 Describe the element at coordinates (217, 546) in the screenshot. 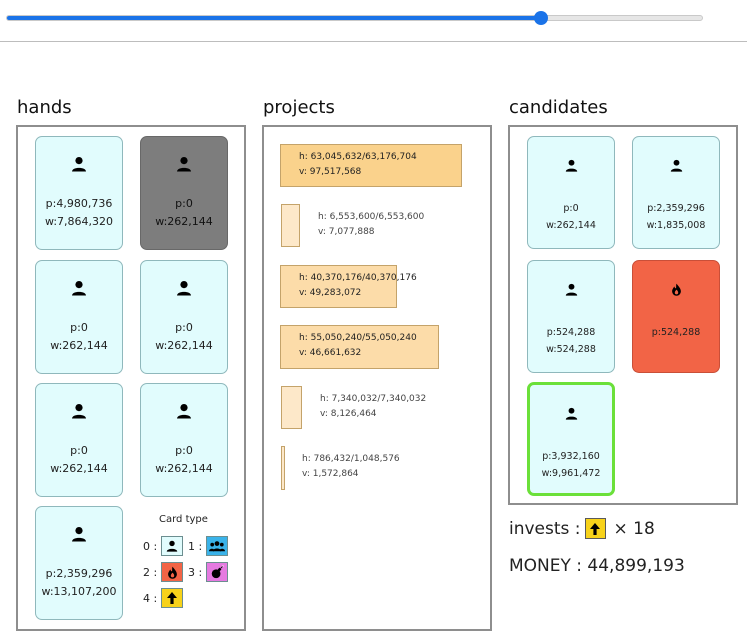

I see `group-icon` at that location.